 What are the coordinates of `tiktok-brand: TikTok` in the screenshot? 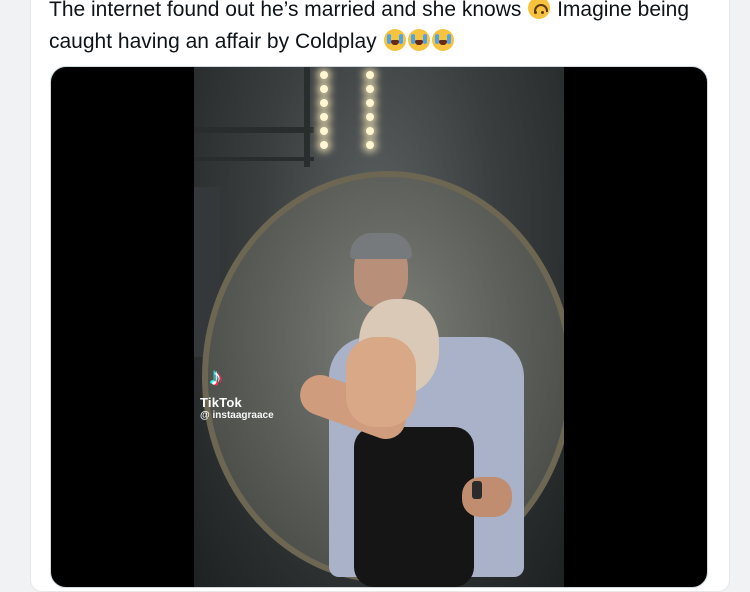 It's located at (221, 402).